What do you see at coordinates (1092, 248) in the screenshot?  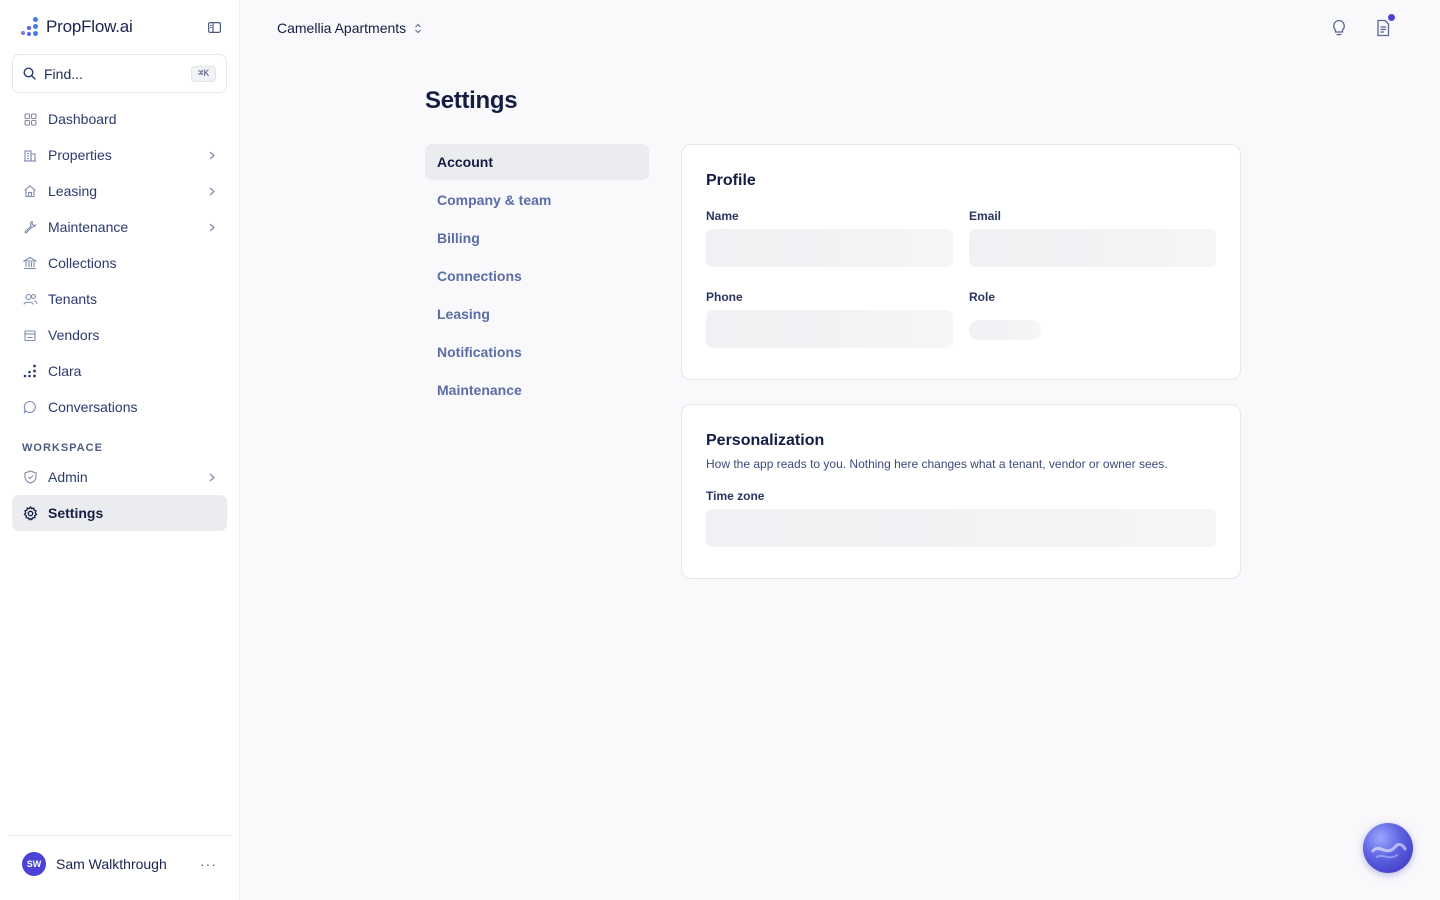 I see `email-field-skeleton` at bounding box center [1092, 248].